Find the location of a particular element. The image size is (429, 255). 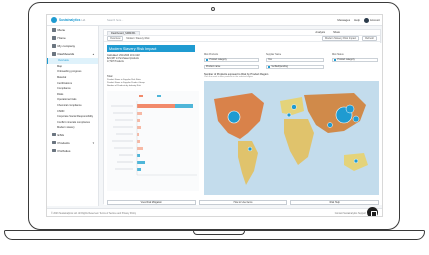

sidebar-item-home: Home is located at coordinates (72, 38).